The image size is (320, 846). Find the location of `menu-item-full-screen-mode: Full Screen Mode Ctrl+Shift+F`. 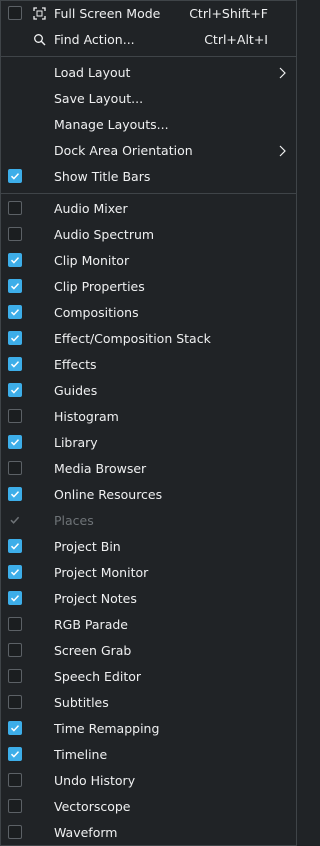

menu-item-full-screen-mode: Full Screen Mode Ctrl+Shift+F is located at coordinates (148, 14).